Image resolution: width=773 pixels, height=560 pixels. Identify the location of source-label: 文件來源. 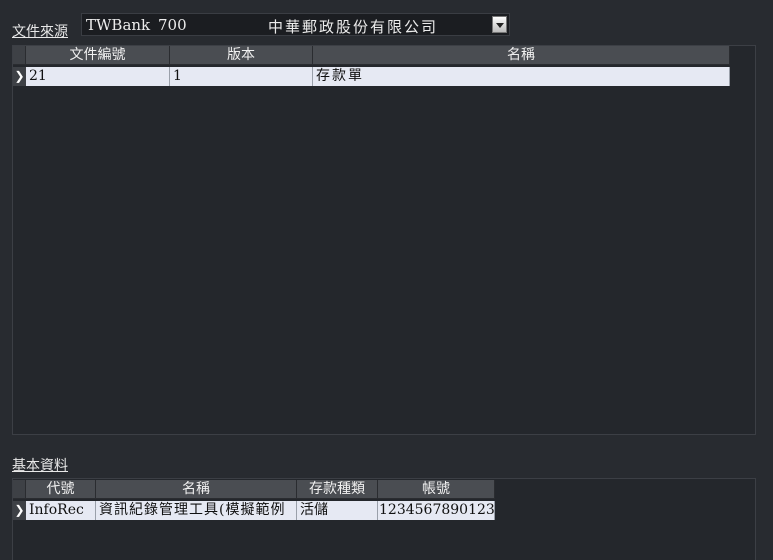
(40, 32).